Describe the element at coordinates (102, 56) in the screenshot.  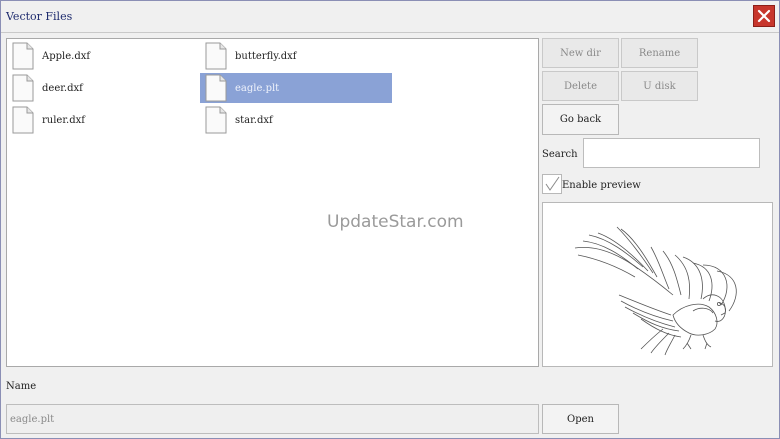
I see `file-item-apple: Apple.dxf` at that location.